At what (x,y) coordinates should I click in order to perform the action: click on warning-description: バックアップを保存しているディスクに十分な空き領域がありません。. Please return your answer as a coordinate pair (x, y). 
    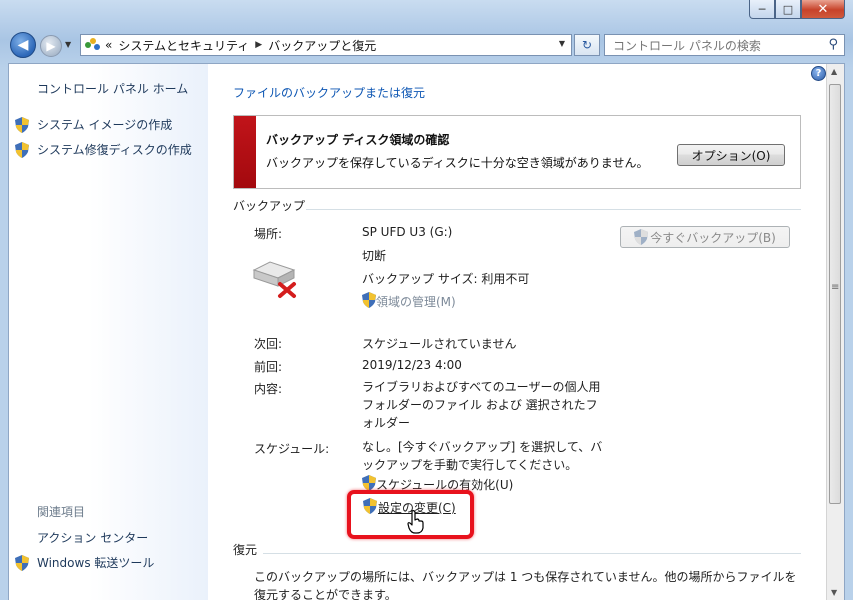
    Looking at the image, I should click on (457, 163).